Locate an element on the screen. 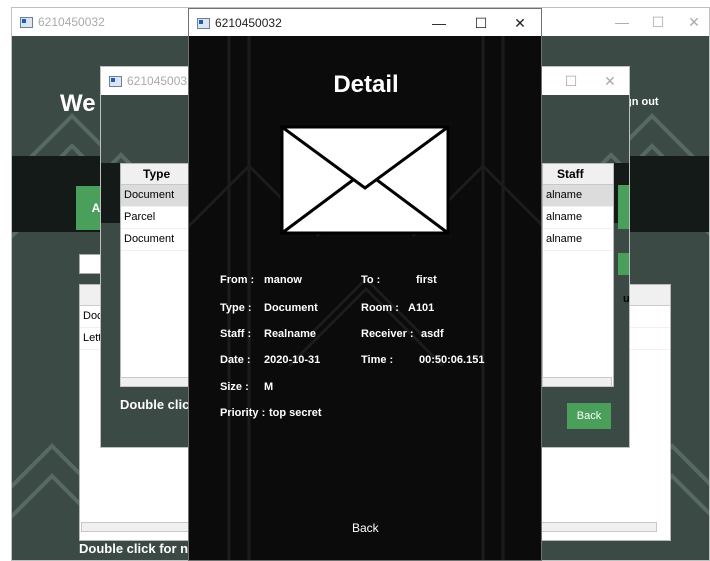 This screenshot has height=561, width=710. back-footer-text: Double click for n is located at coordinates (134, 548).